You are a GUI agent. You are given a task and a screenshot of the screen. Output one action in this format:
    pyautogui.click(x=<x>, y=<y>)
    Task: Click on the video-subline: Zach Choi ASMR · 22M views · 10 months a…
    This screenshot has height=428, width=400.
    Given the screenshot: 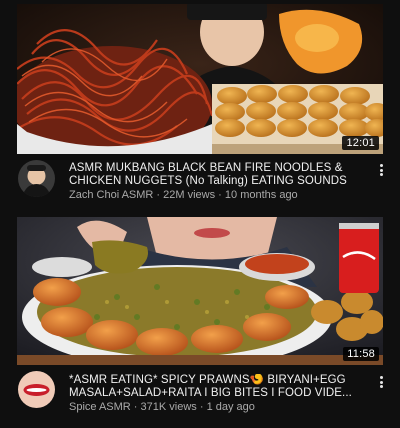 What is the action you would take?
    pyautogui.click(x=219, y=195)
    